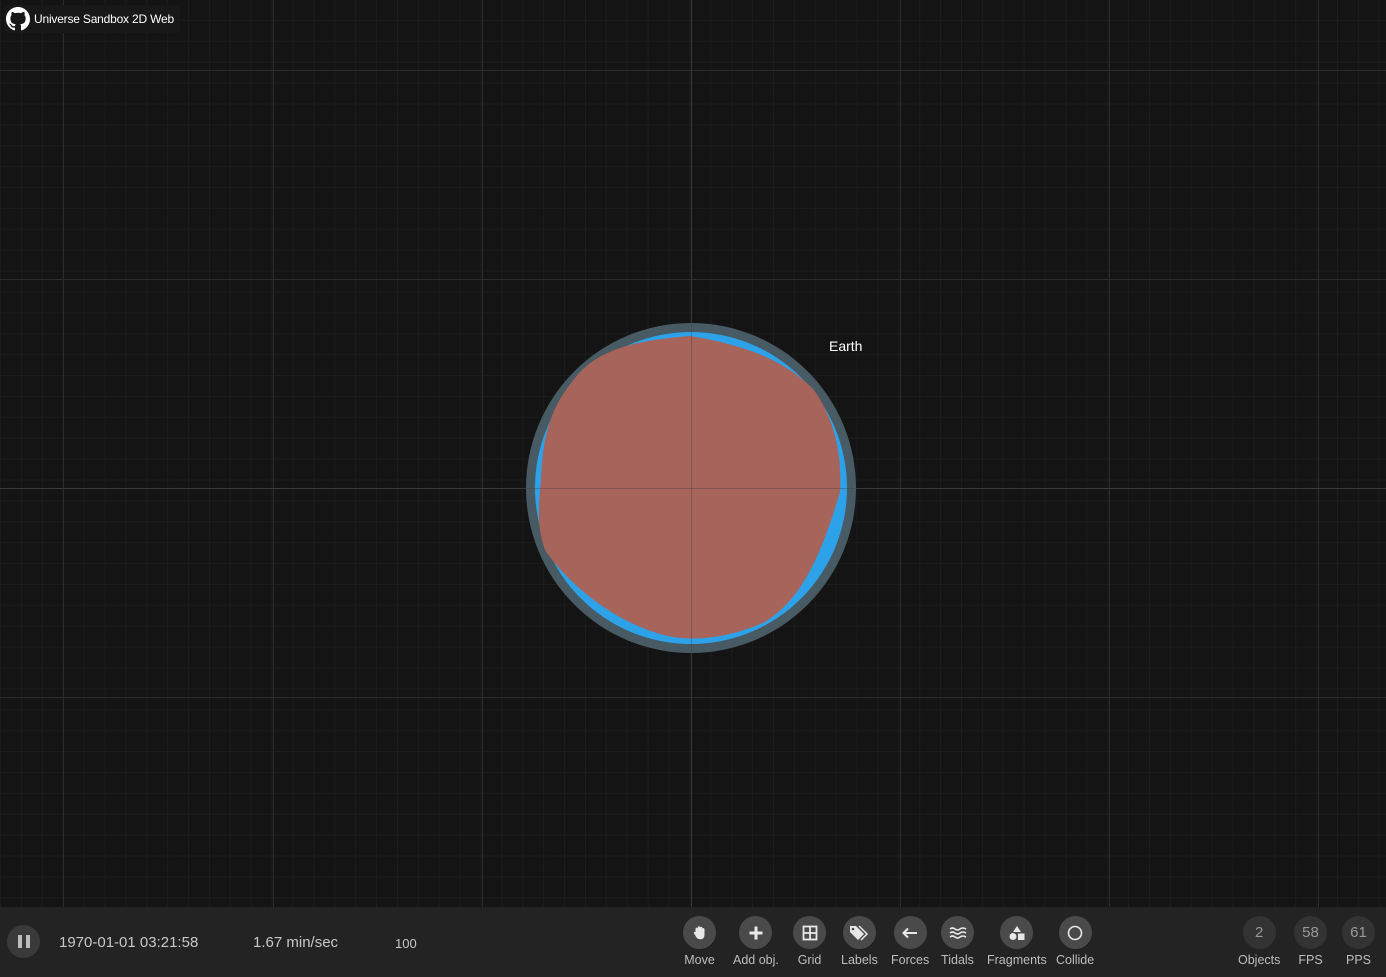  What do you see at coordinates (295, 942) in the screenshot?
I see `sim-speed: 1.67 min/sec` at bounding box center [295, 942].